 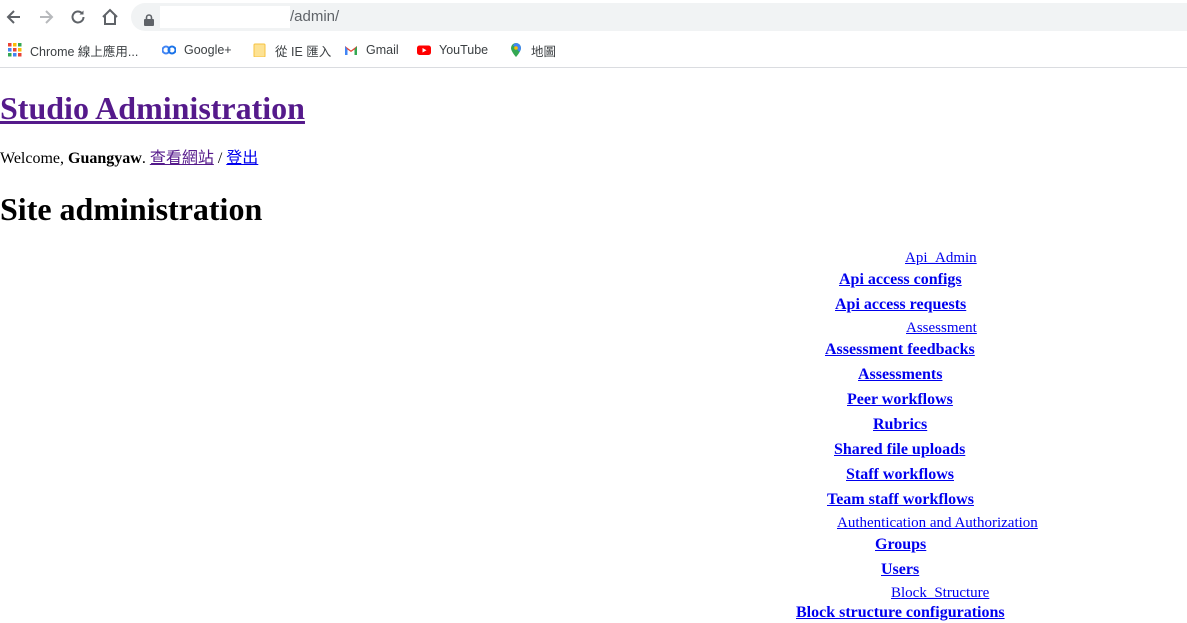 What do you see at coordinates (900, 350) in the screenshot?
I see `model-link-assessment-feedbacks: Assessment feedbacks` at bounding box center [900, 350].